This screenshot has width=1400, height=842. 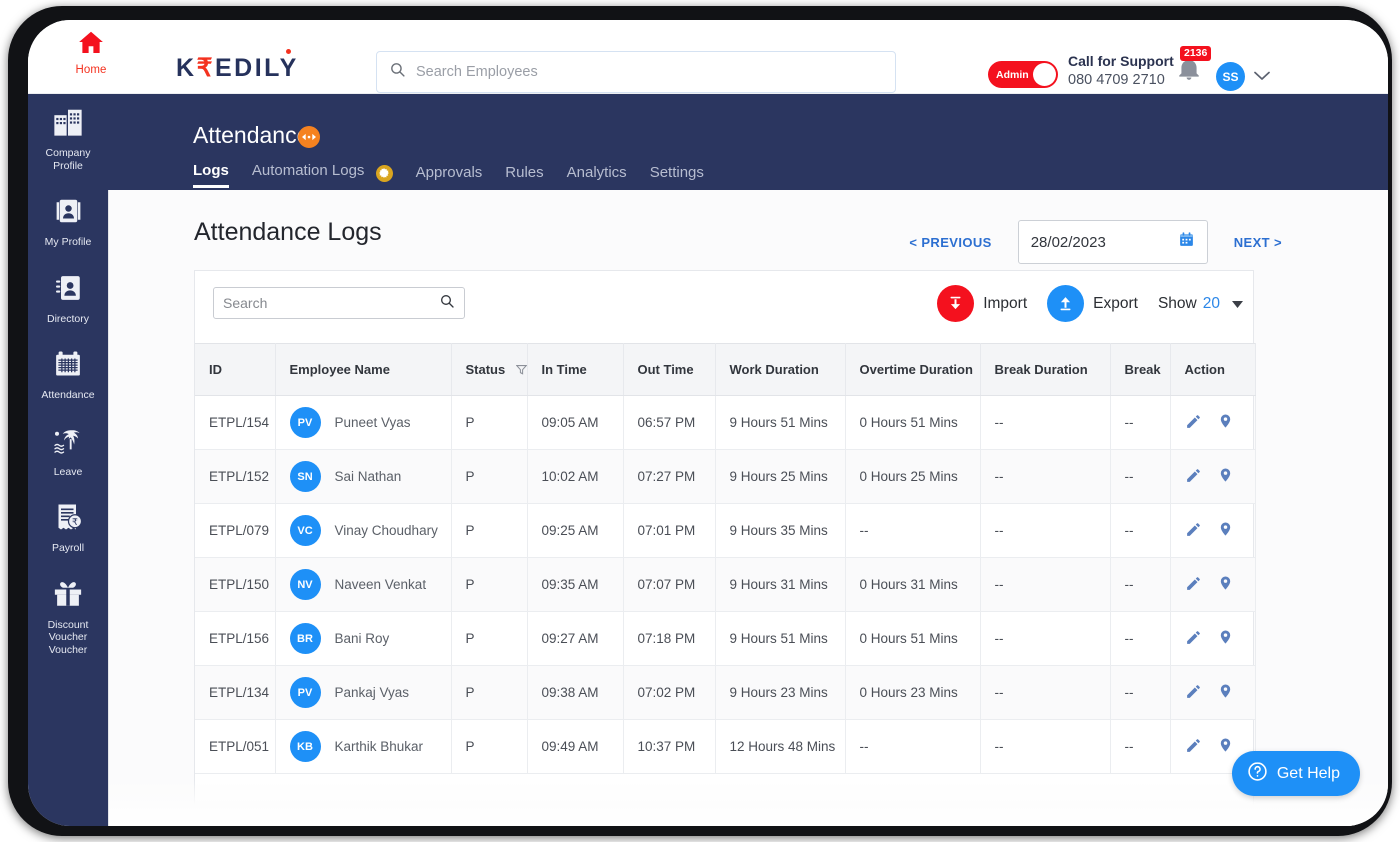 I want to click on sidebar-item-leave: Leave, so click(x=68, y=451).